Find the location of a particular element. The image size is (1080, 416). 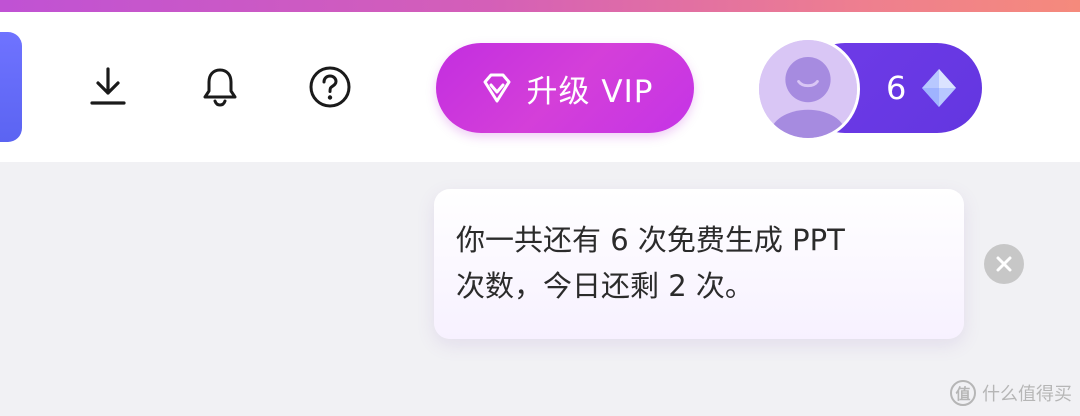

upgrade-vip-button: 升级 VIP is located at coordinates (565, 88).